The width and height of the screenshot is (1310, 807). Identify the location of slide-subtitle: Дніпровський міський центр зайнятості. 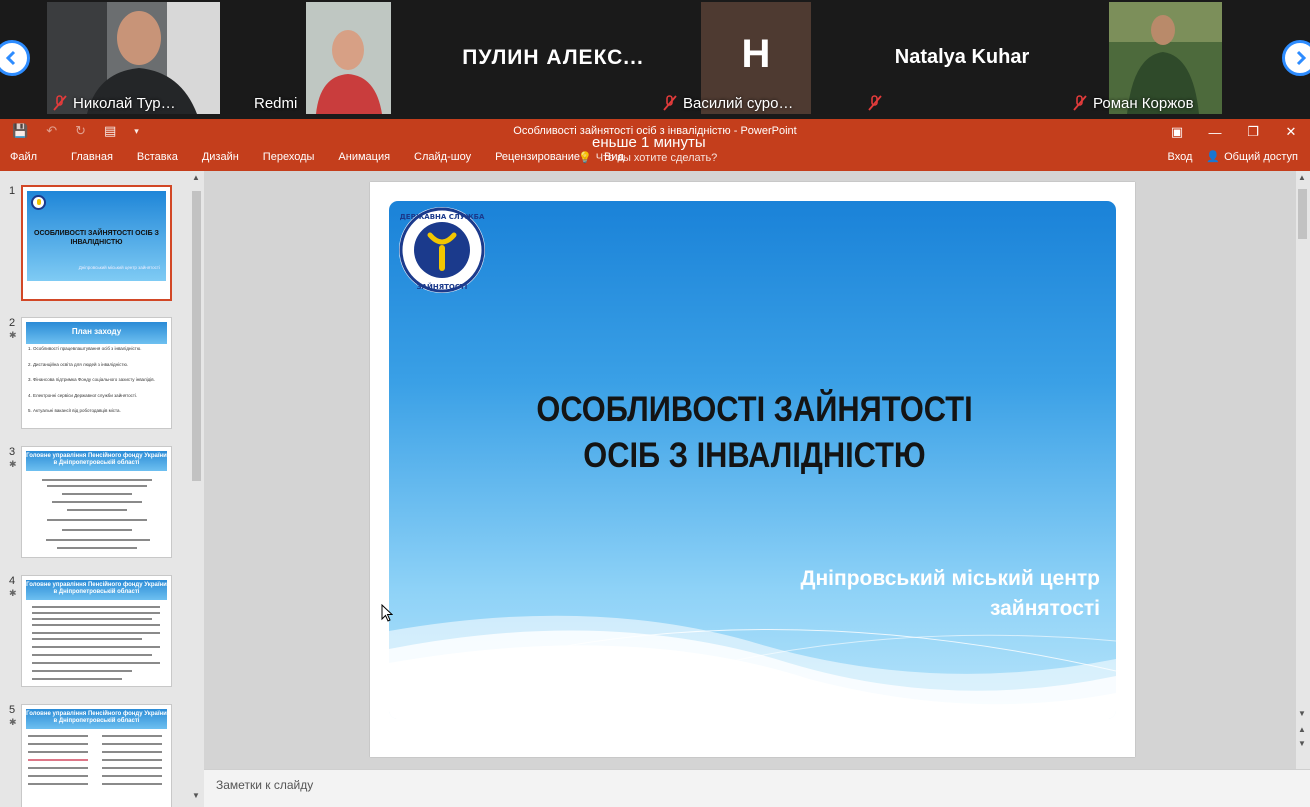
(950, 594).